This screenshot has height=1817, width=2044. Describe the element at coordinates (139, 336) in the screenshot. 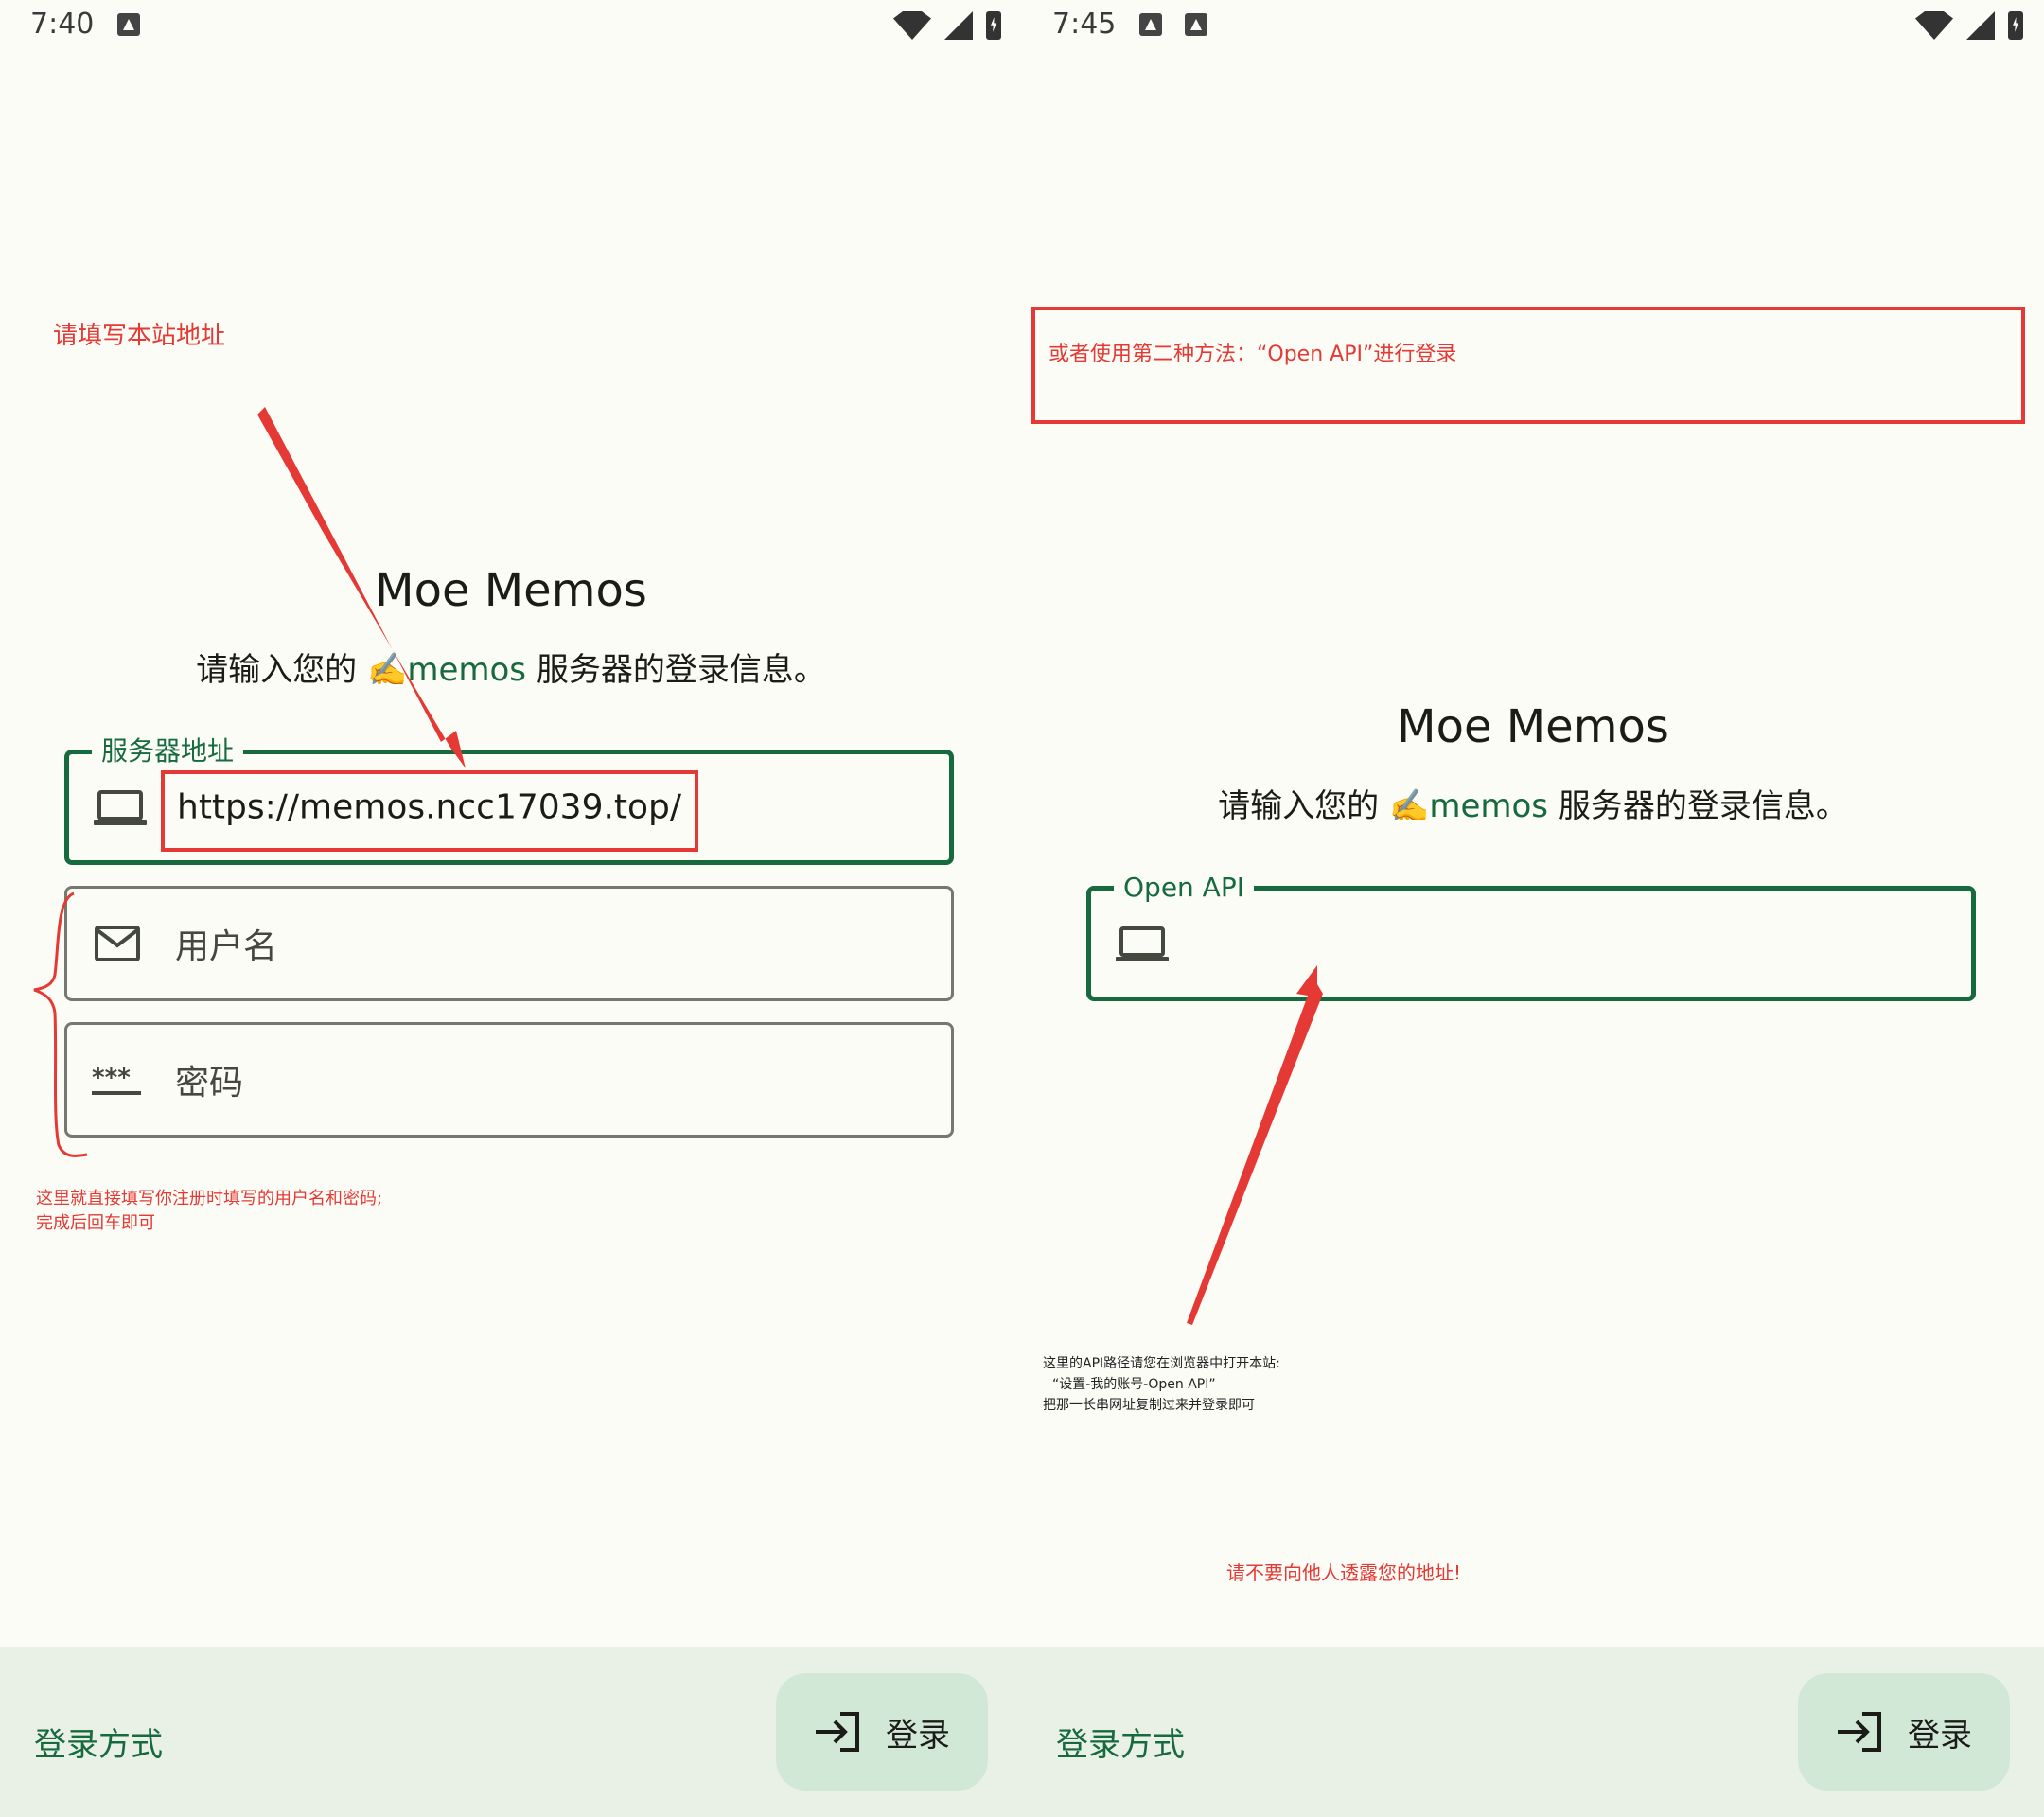

I see `annotation-fill-site: 请填写本站地址` at that location.